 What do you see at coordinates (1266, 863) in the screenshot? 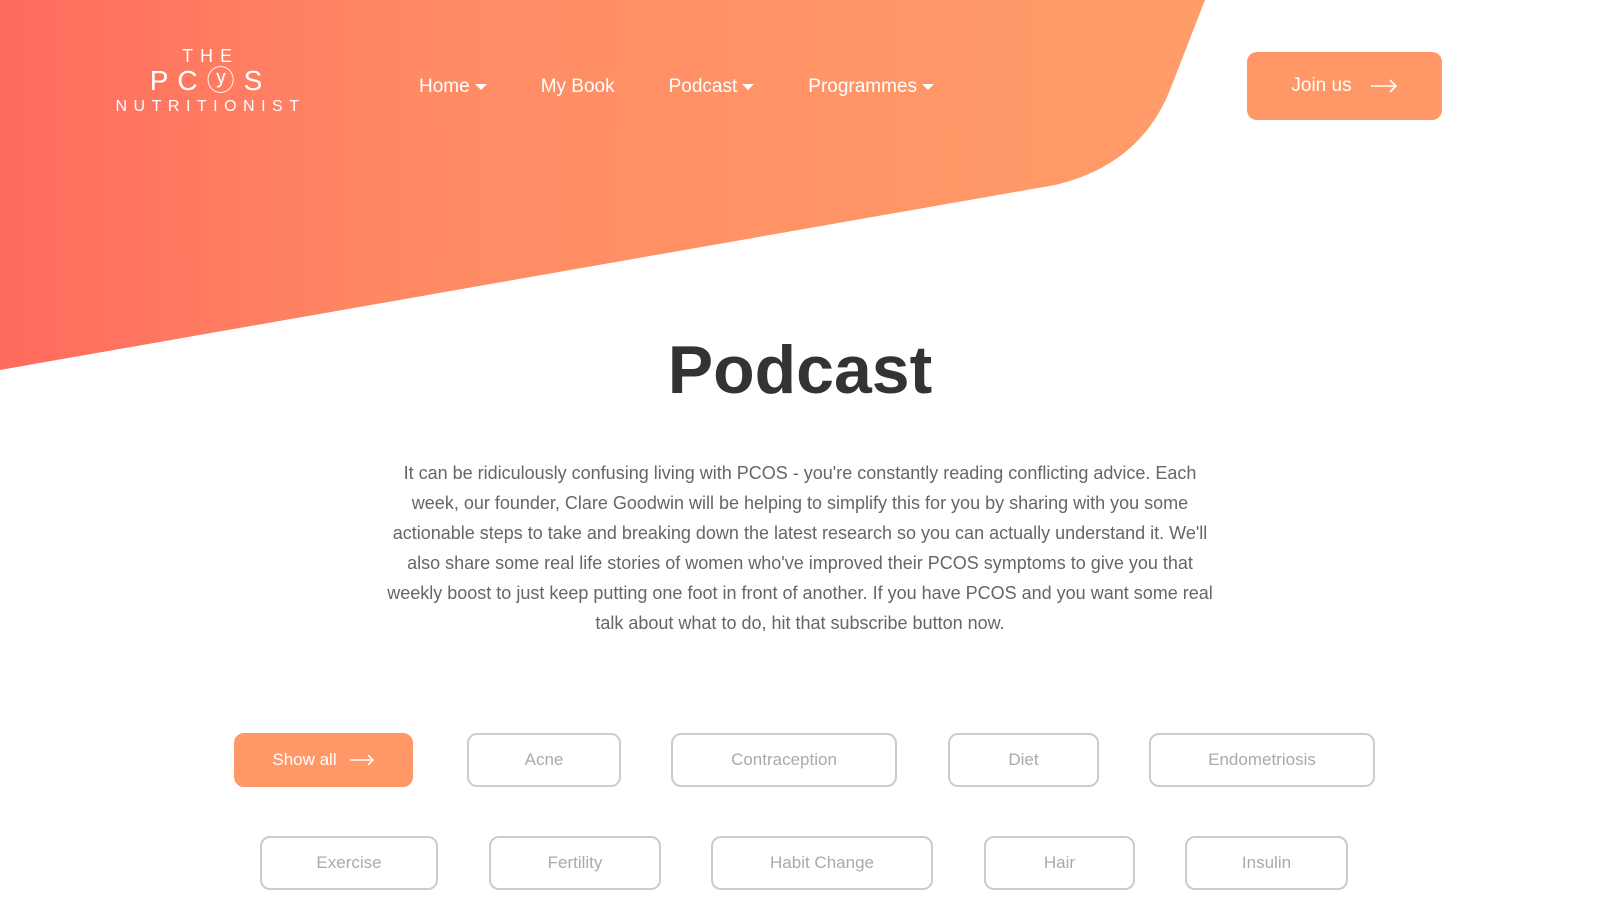
I see `filter-tag-insulin: Insulin` at bounding box center [1266, 863].